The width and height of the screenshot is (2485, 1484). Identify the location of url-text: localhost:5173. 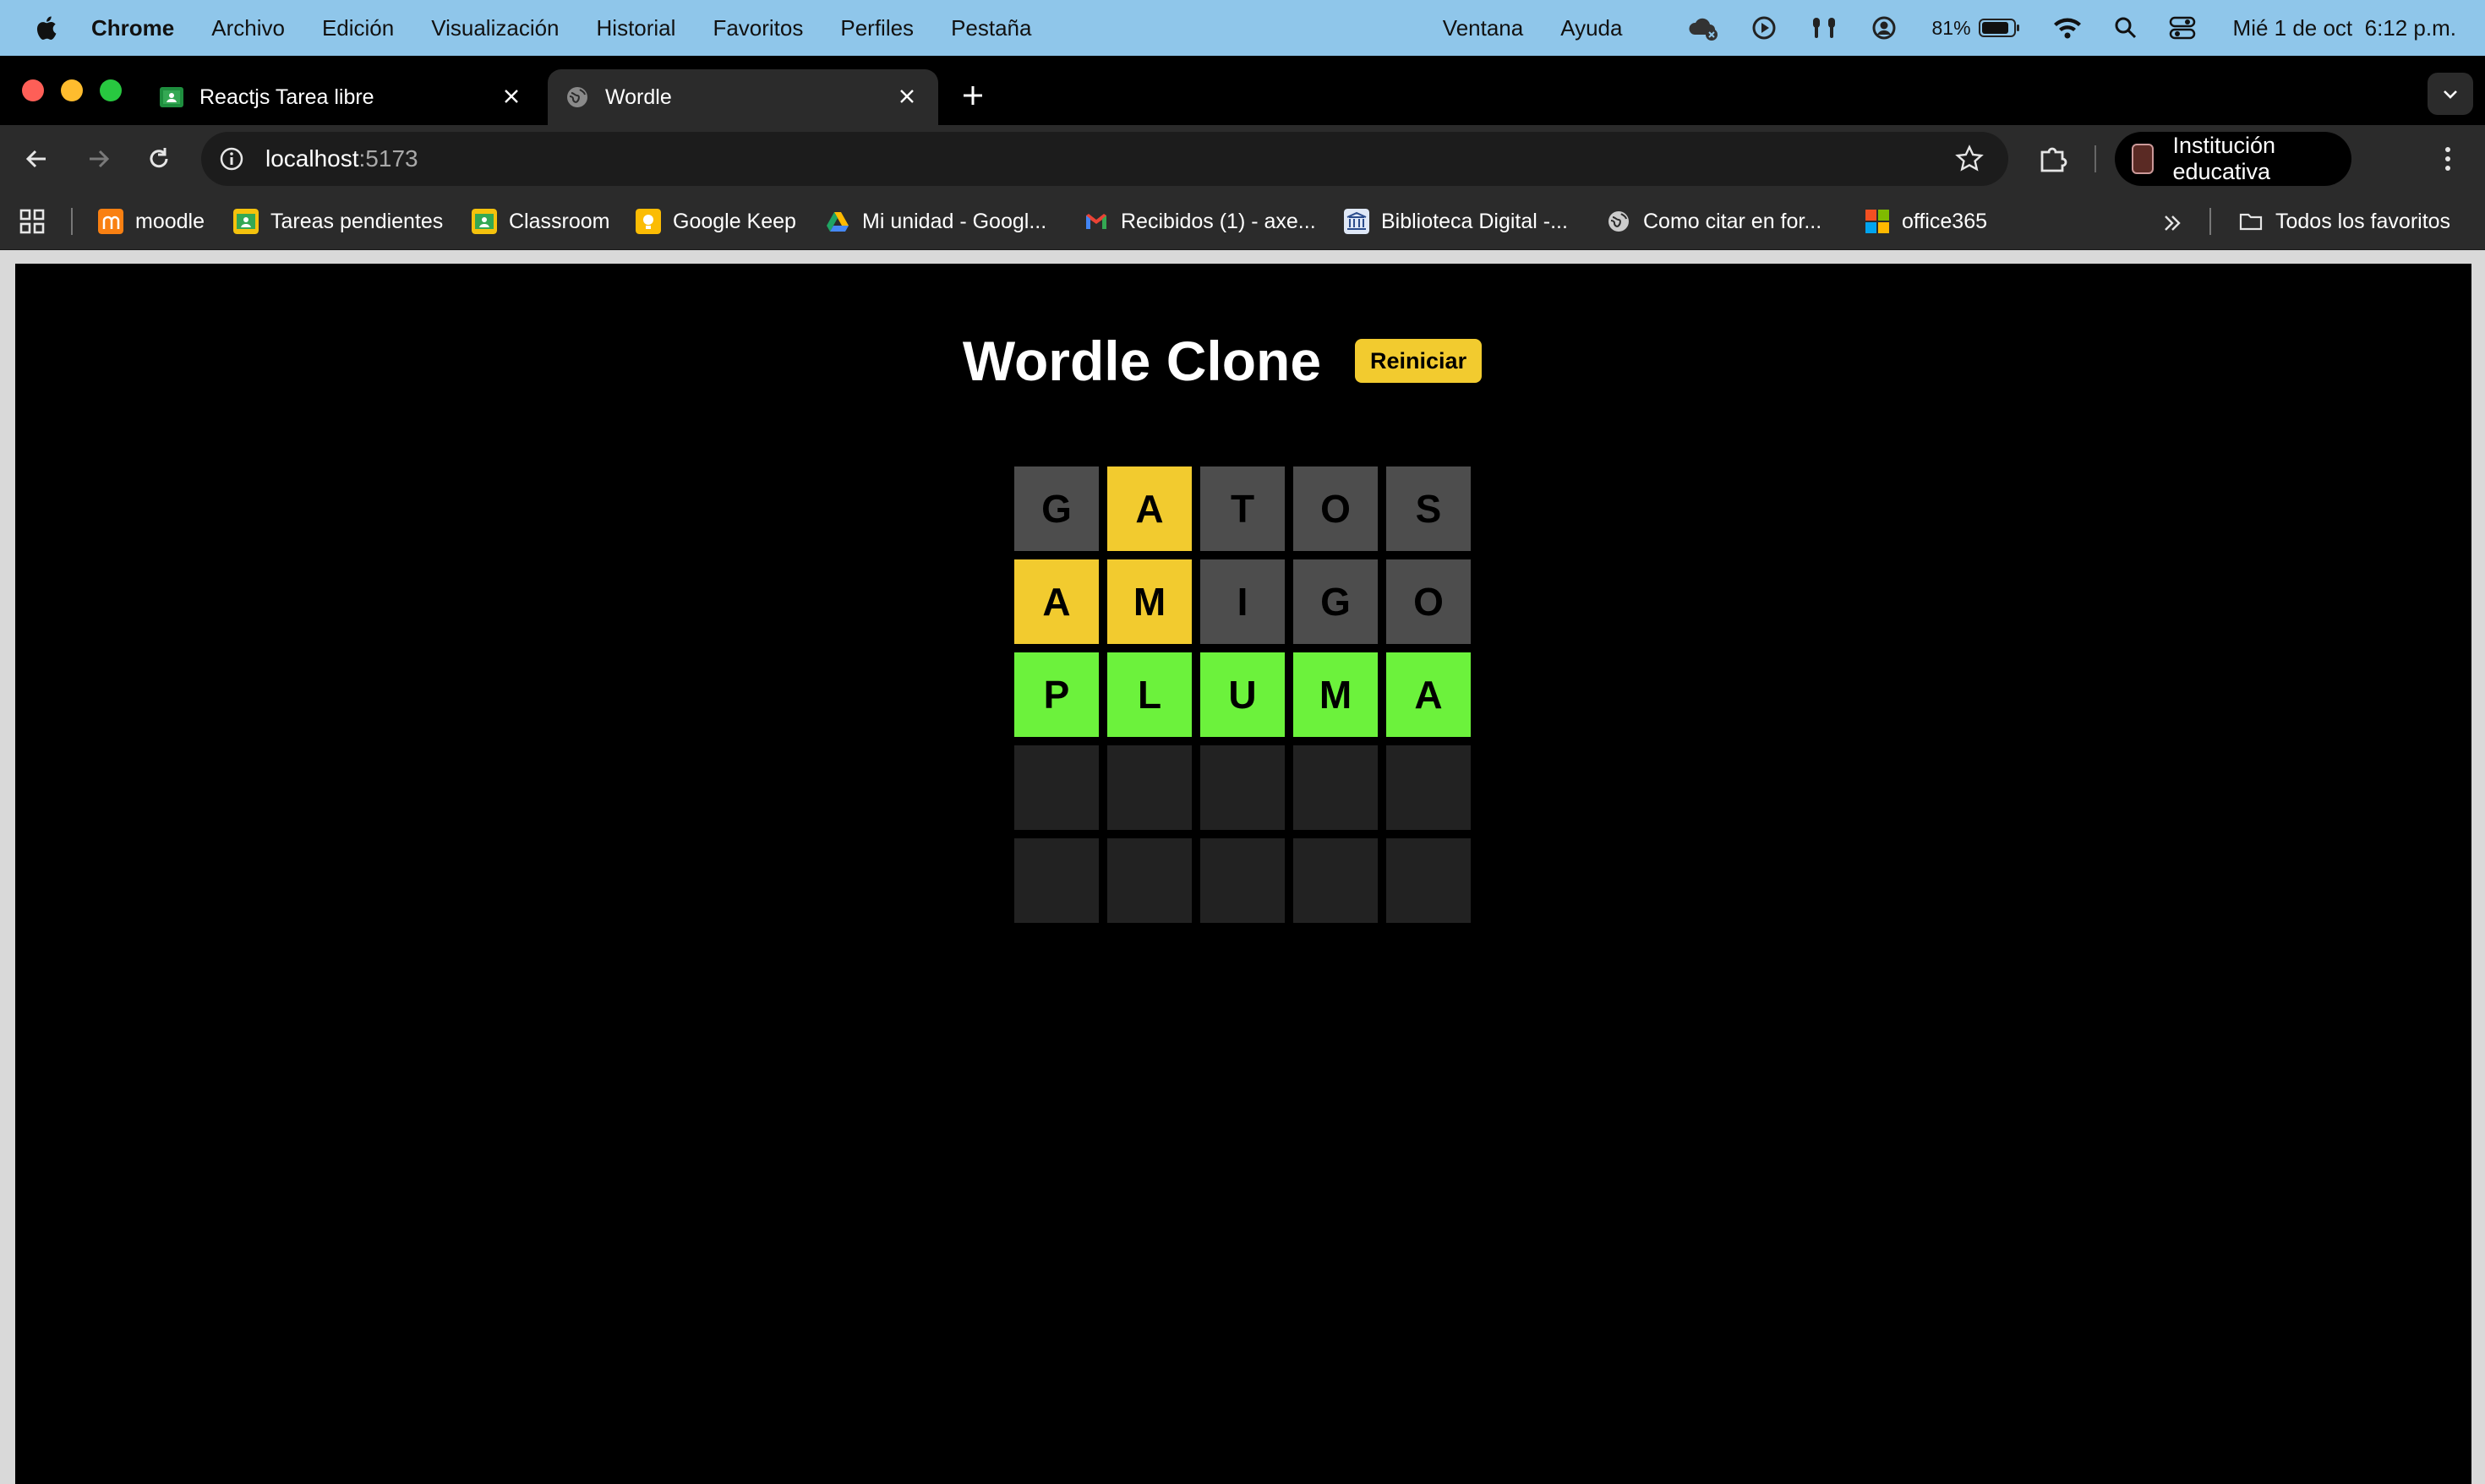
(341, 158).